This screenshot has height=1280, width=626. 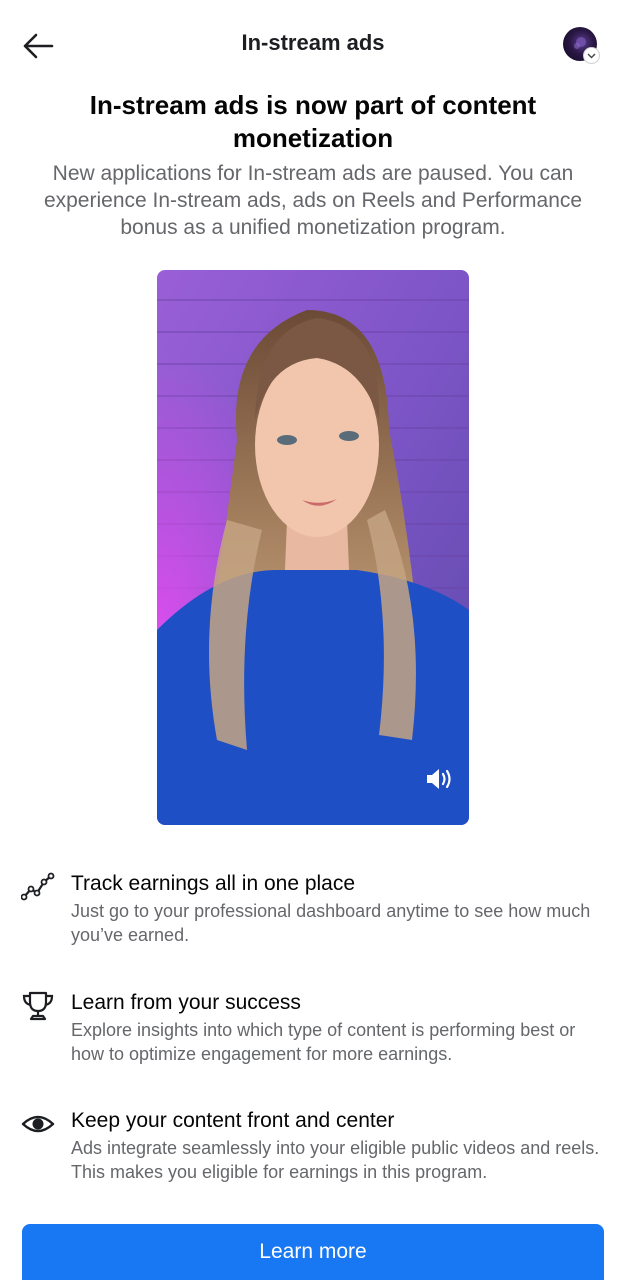 What do you see at coordinates (213, 883) in the screenshot?
I see `feature-title: Track earnings all in one place` at bounding box center [213, 883].